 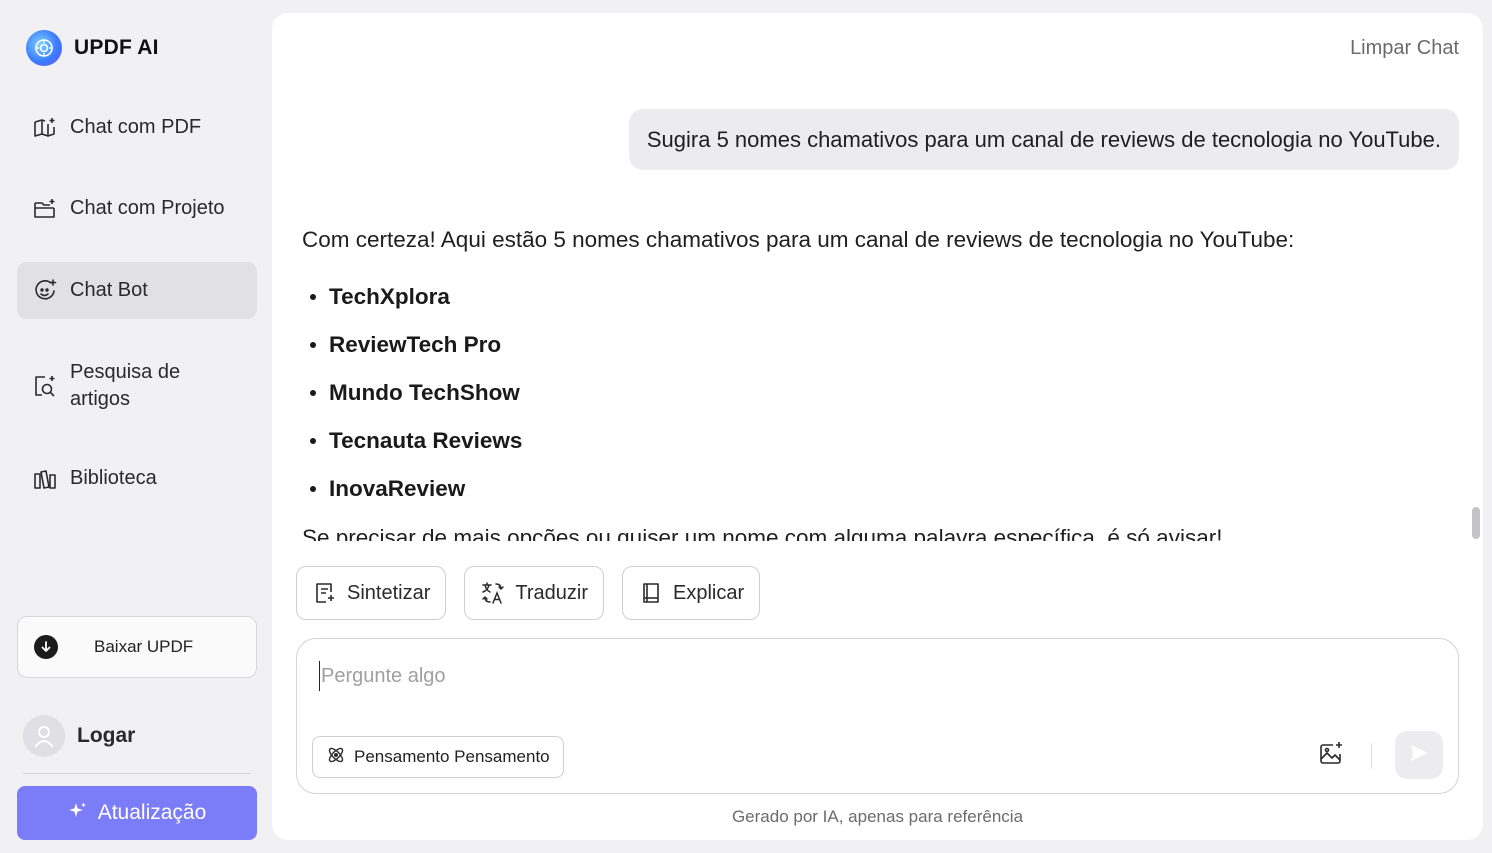 I want to click on book-icon, so click(x=651, y=593).